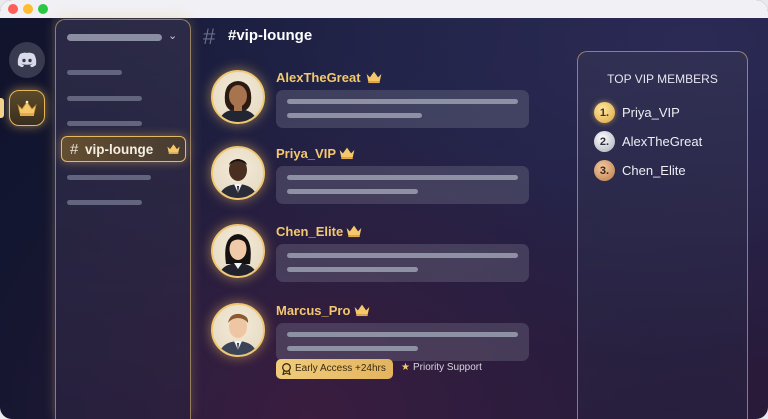 This screenshot has width=768, height=419. I want to click on bronze-medal-icon: 3., so click(604, 170).